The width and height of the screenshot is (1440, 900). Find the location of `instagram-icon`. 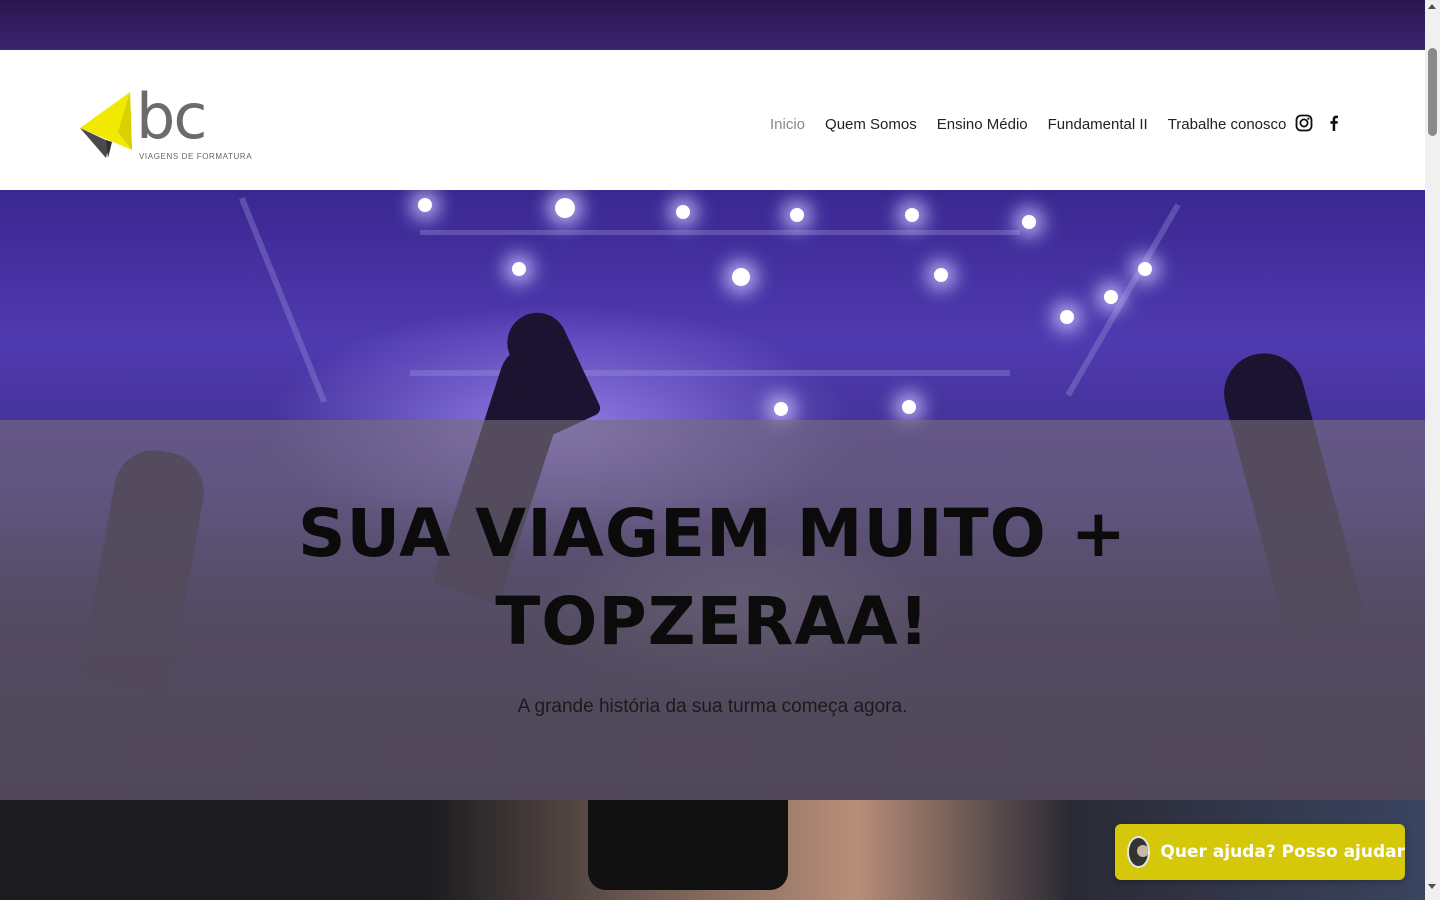

instagram-icon is located at coordinates (1304, 123).